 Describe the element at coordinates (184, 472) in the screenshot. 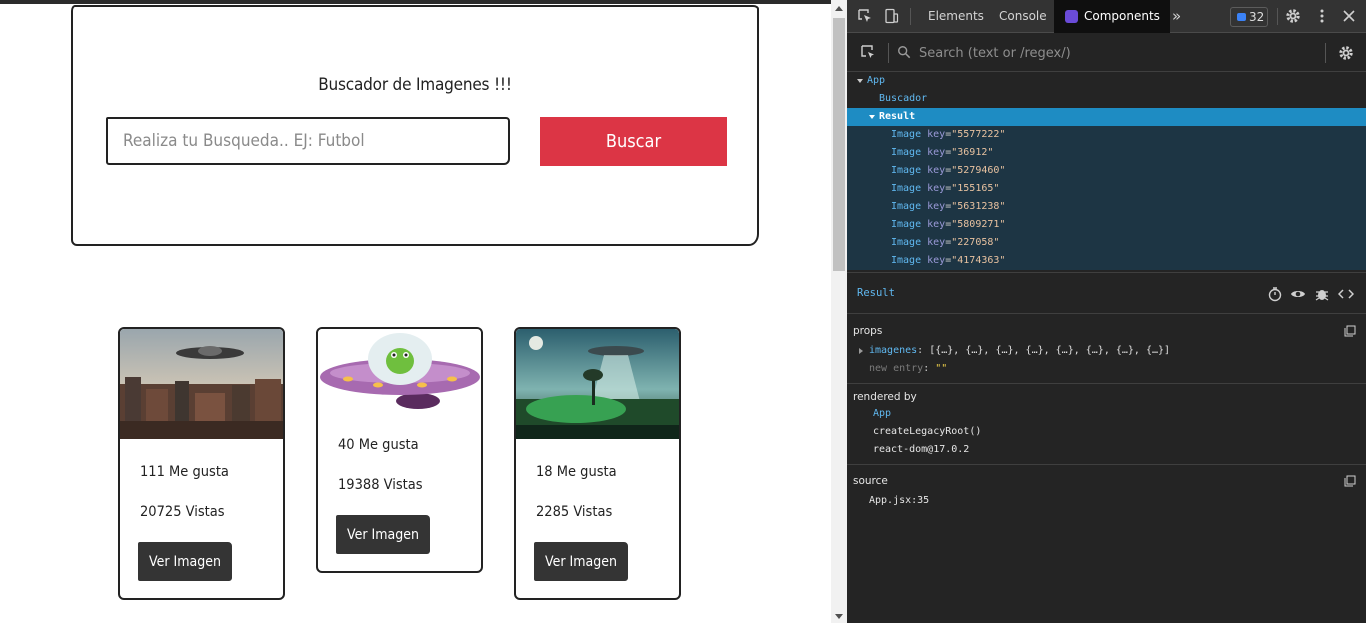

I see `likes-count: 111 Me gusta` at that location.